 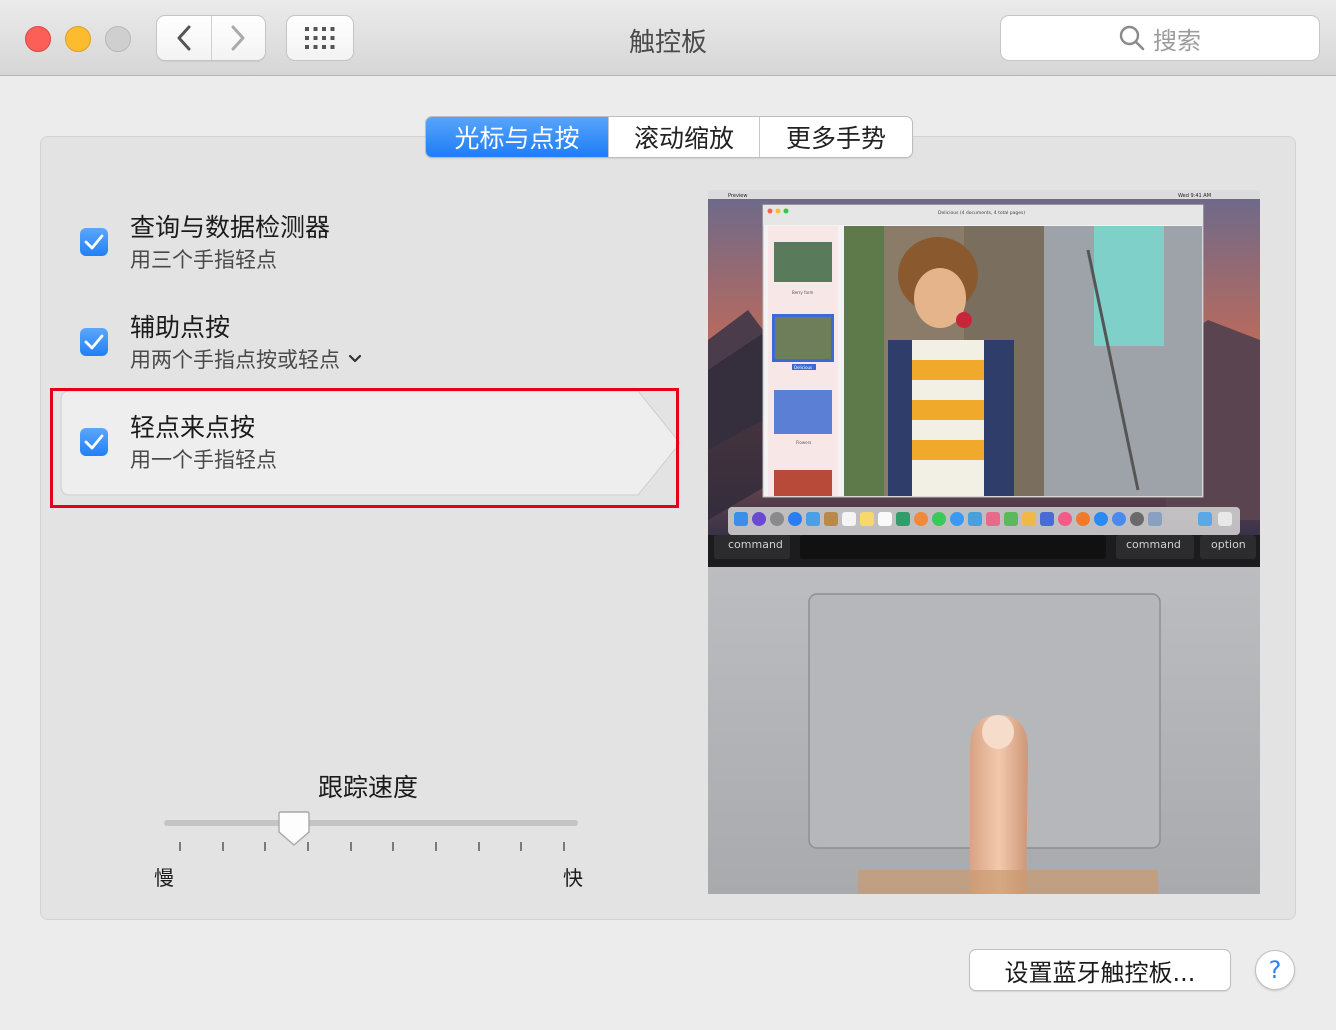 What do you see at coordinates (1177, 40) in the screenshot?
I see `search-placeholder: 搜索` at bounding box center [1177, 40].